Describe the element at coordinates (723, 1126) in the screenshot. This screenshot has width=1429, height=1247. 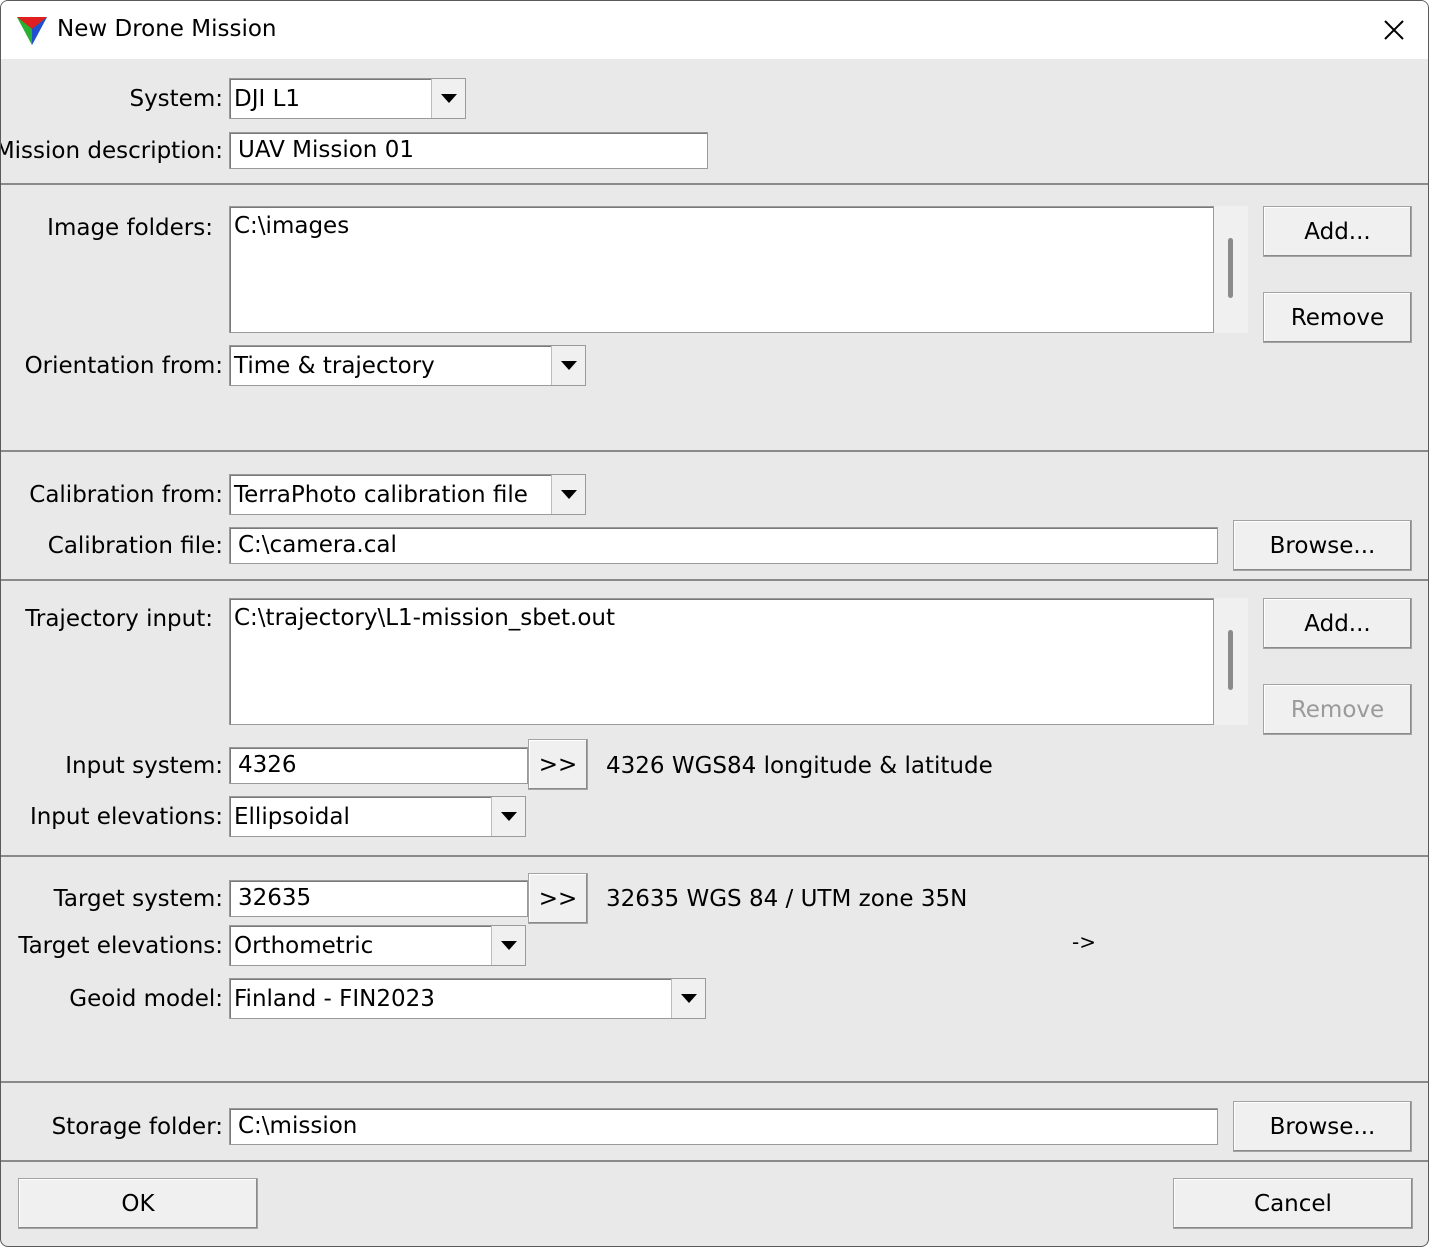
I see `storage-folder-field: C:\mission` at that location.